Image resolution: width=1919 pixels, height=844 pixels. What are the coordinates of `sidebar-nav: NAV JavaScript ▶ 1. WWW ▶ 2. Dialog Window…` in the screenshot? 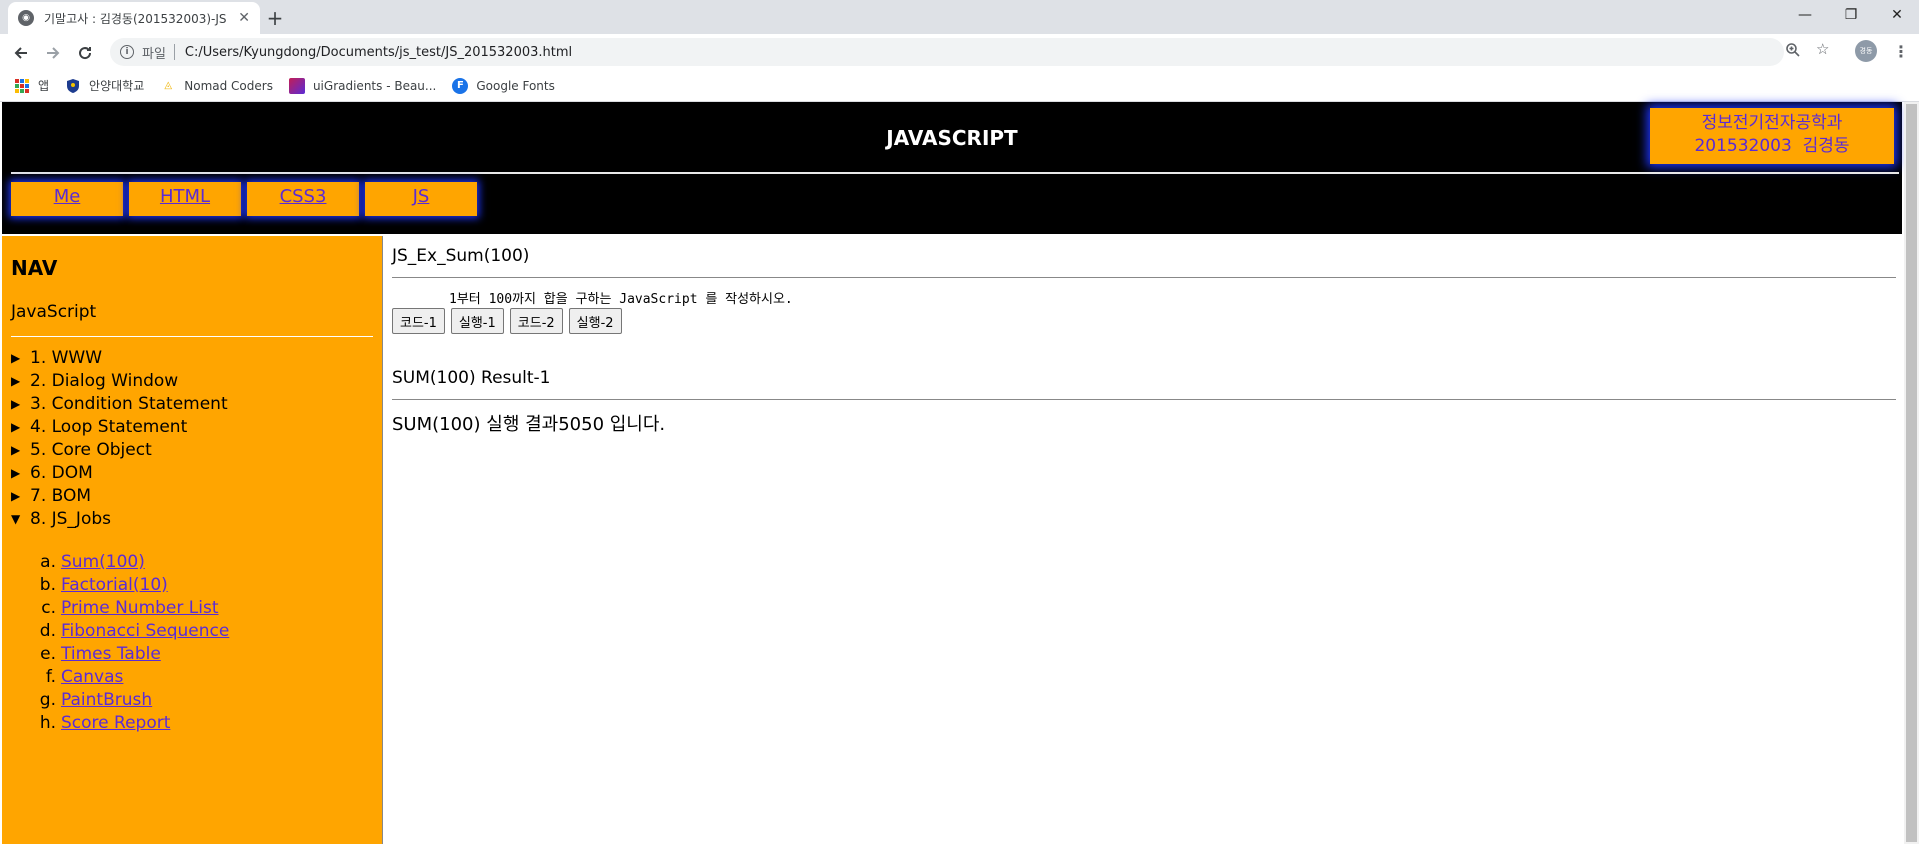 It's located at (192, 540).